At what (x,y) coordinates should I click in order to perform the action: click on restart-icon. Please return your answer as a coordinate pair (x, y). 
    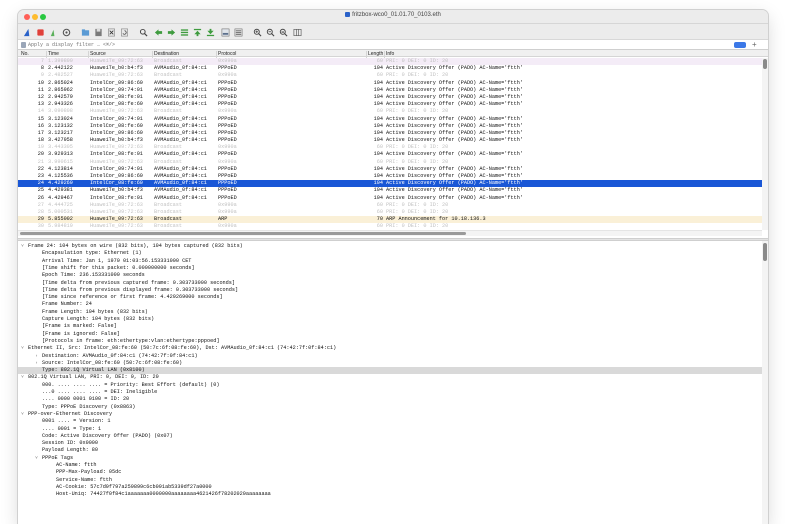
    Looking at the image, I should click on (53, 32).